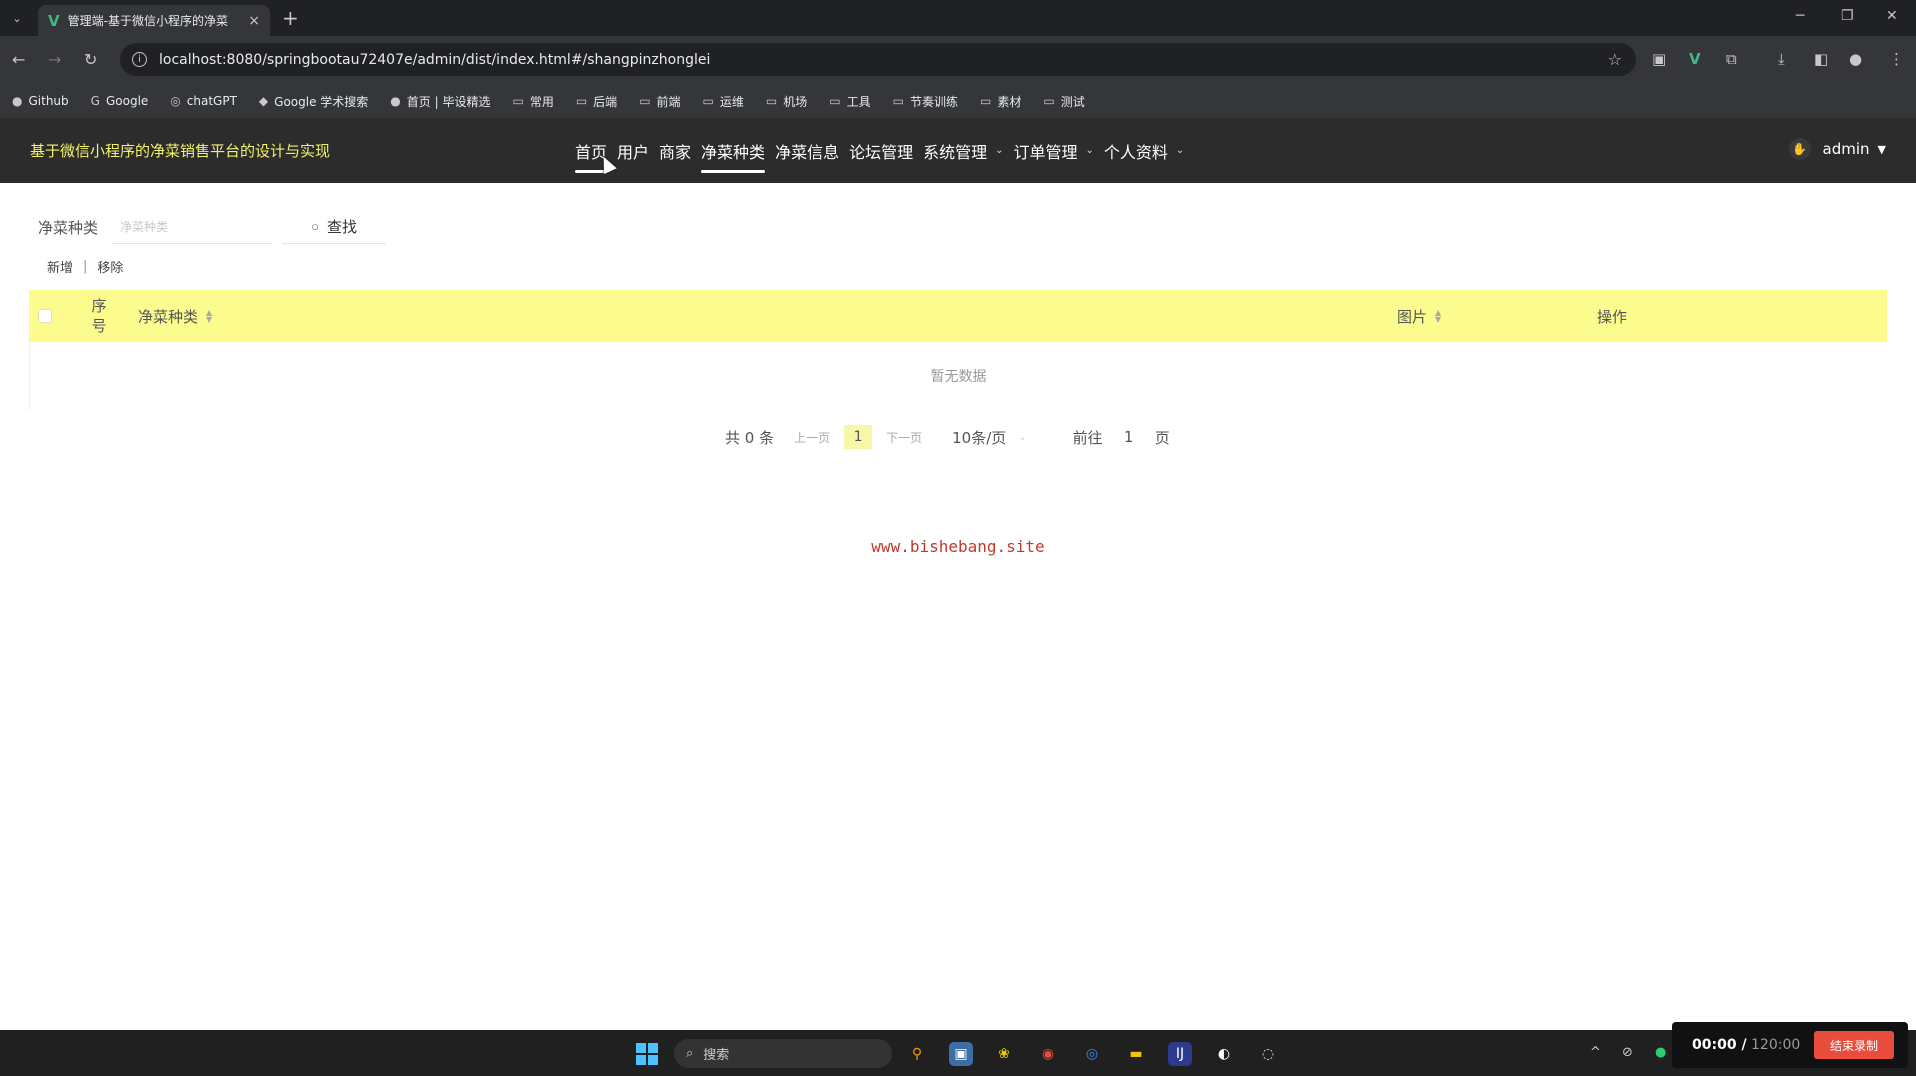 This screenshot has width=1916, height=1076. I want to click on bookmark-folder: ▭ 运维, so click(723, 101).